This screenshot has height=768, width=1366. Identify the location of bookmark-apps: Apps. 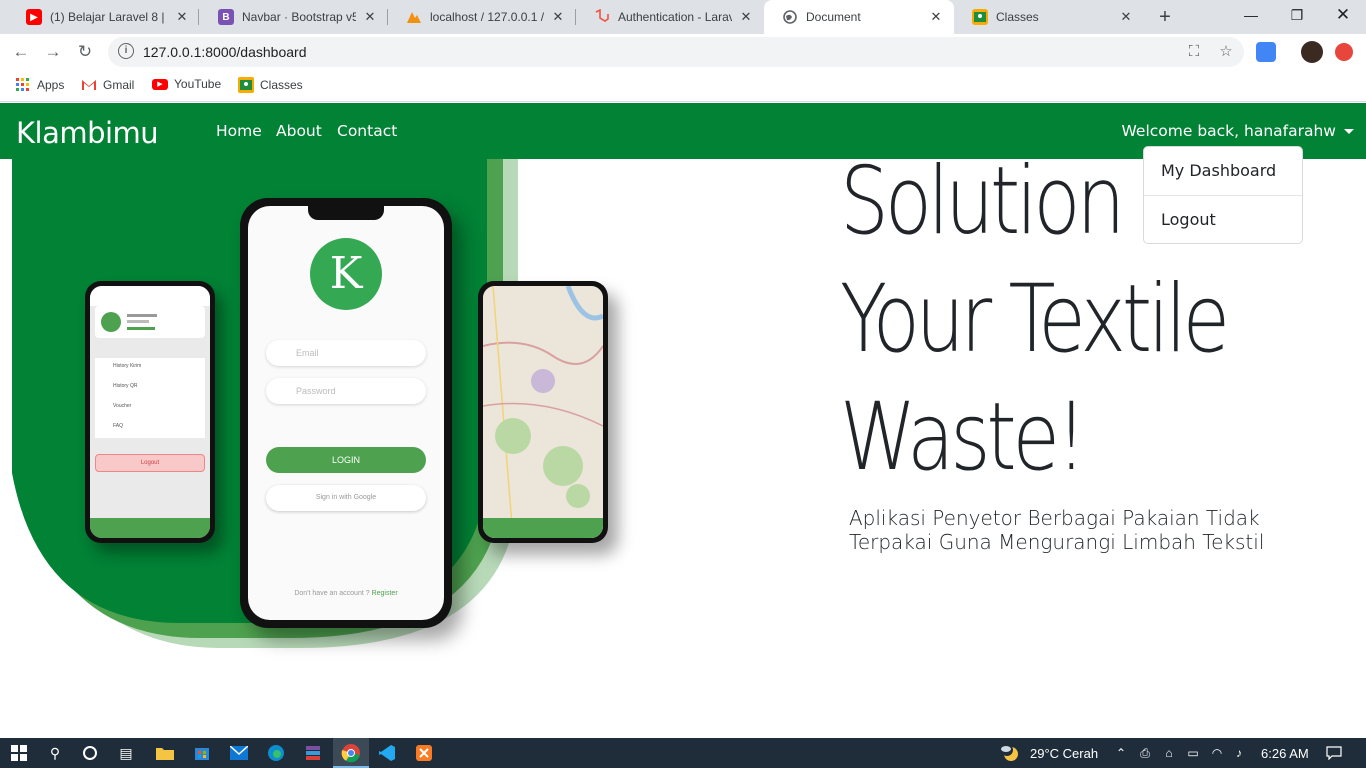
(39, 85).